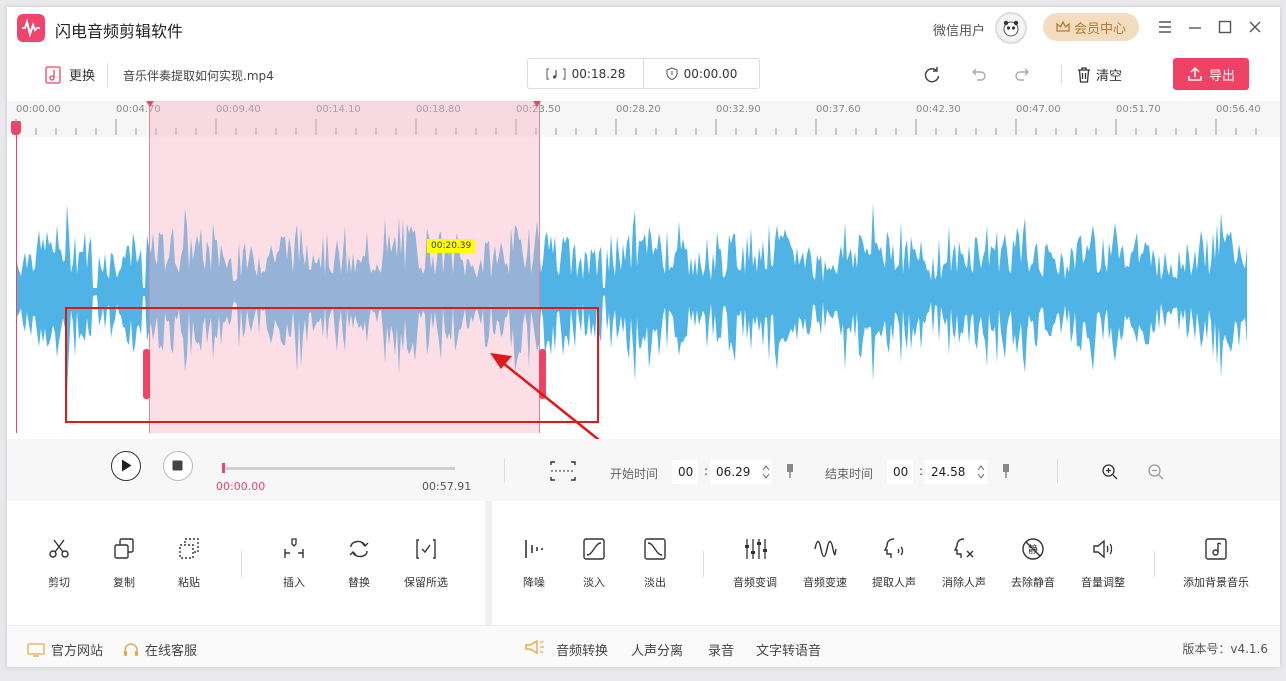 This screenshot has width=1286, height=681. Describe the element at coordinates (294, 563) in the screenshot. I see `tool-insert: 插入` at that location.